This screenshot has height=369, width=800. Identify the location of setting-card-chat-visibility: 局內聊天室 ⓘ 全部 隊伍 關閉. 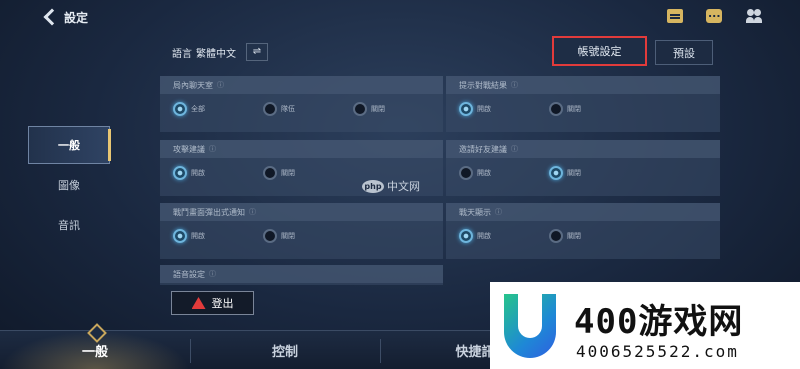
(301, 104).